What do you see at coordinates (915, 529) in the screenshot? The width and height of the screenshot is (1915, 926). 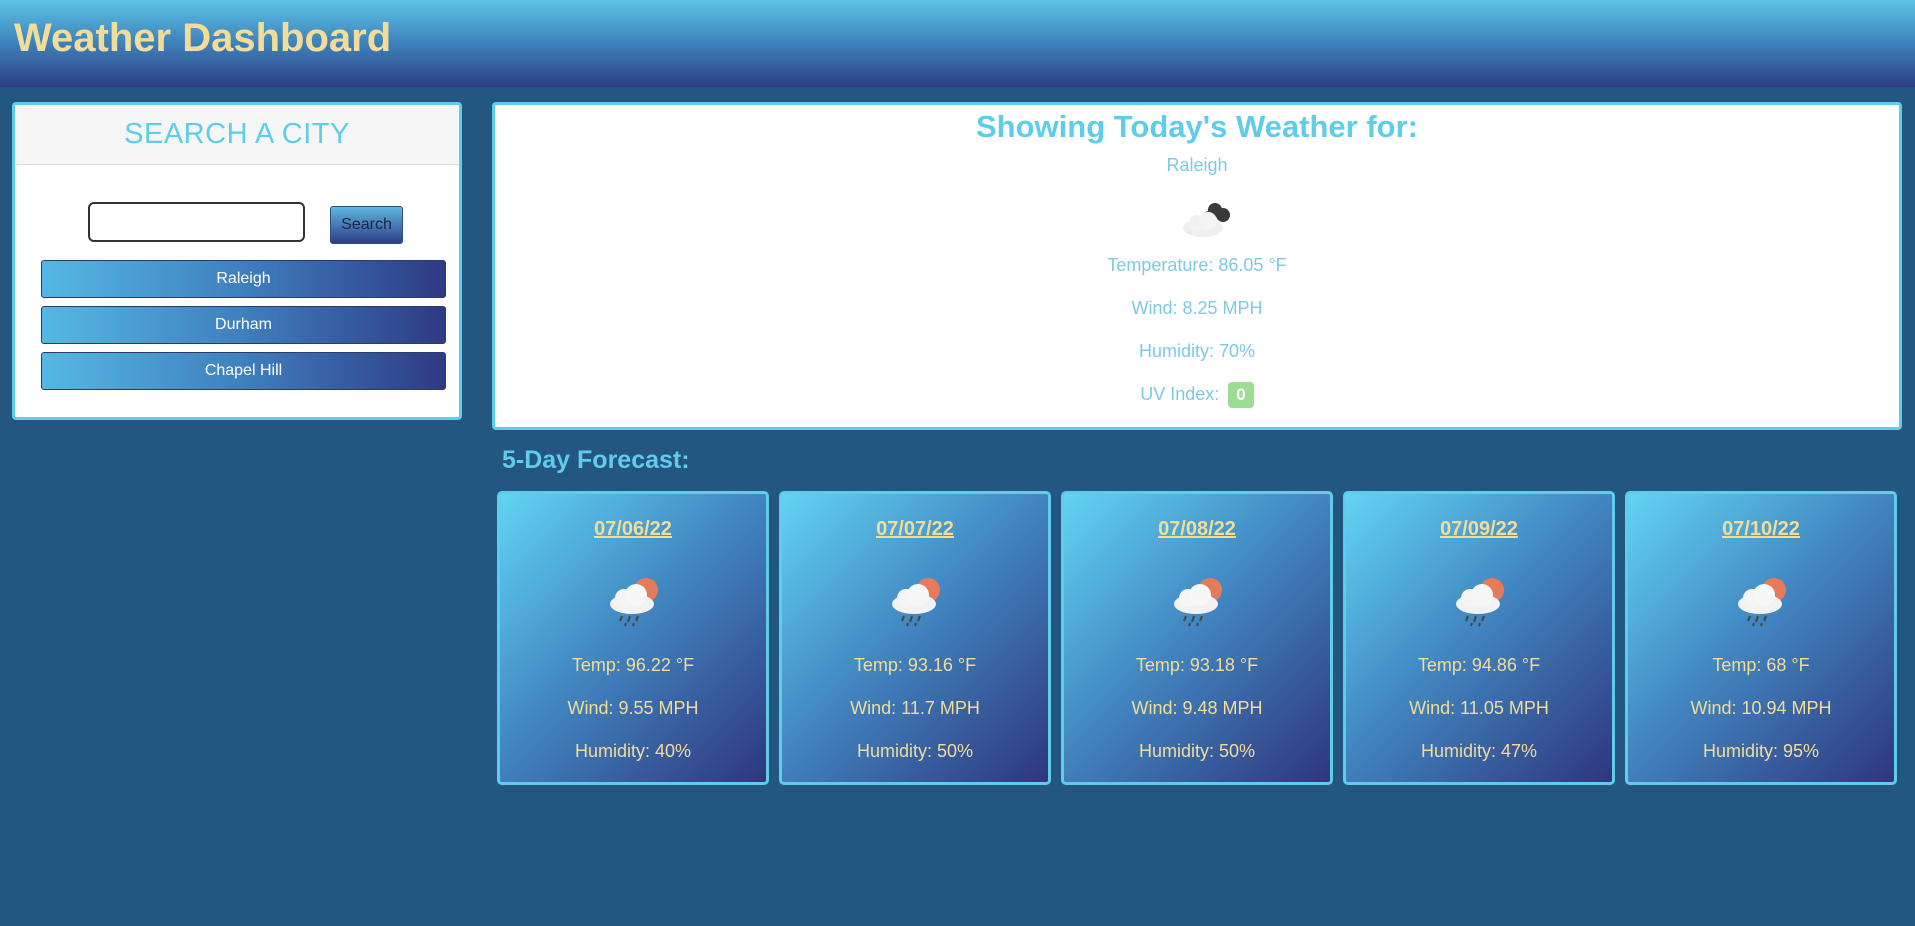 I see `forecast-date: 07/07/22` at bounding box center [915, 529].